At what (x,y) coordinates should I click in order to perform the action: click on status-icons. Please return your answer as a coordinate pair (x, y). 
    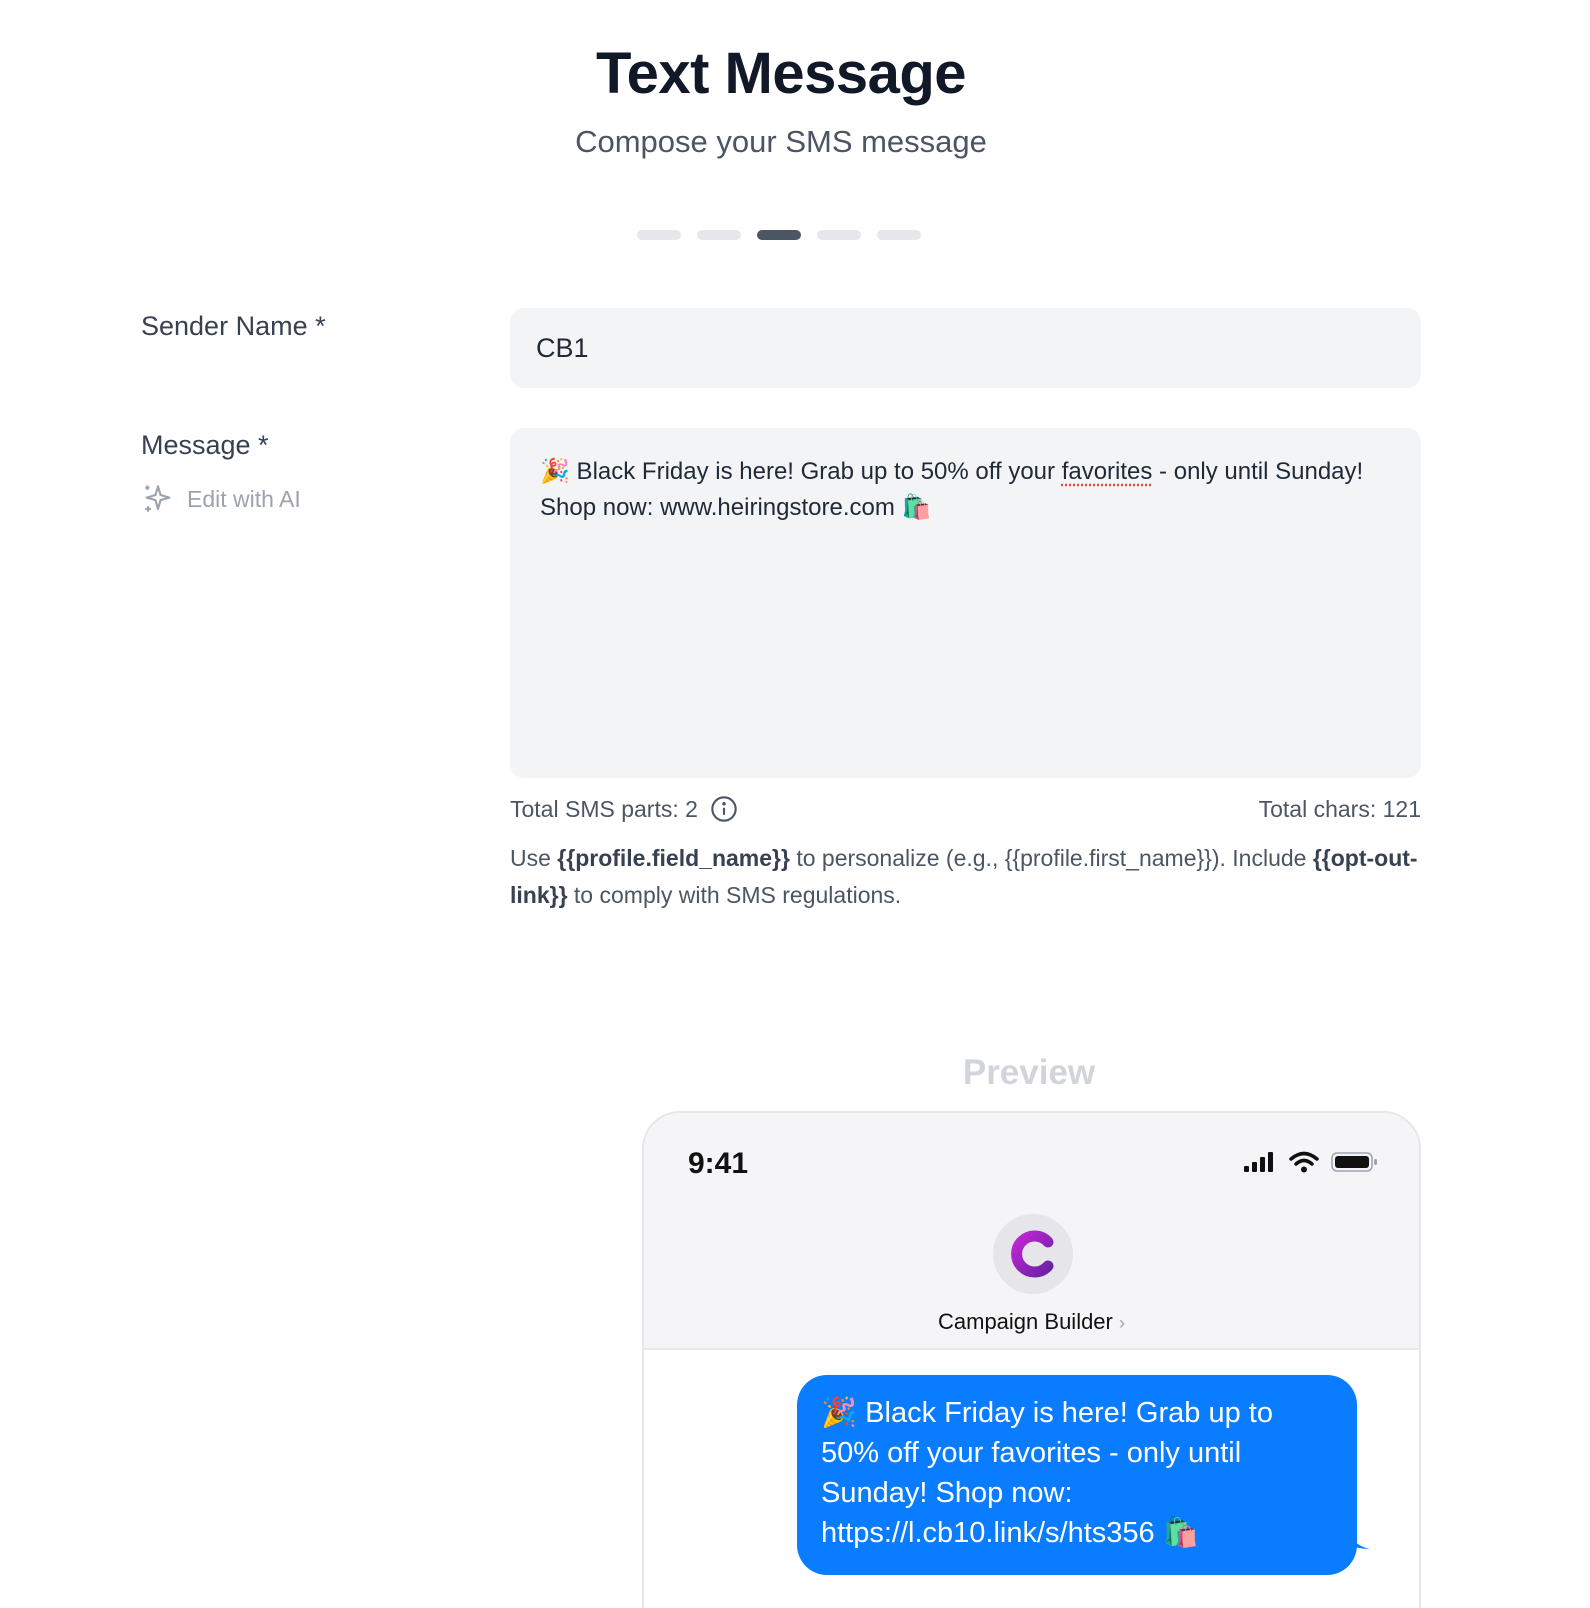
    Looking at the image, I should click on (1311, 1162).